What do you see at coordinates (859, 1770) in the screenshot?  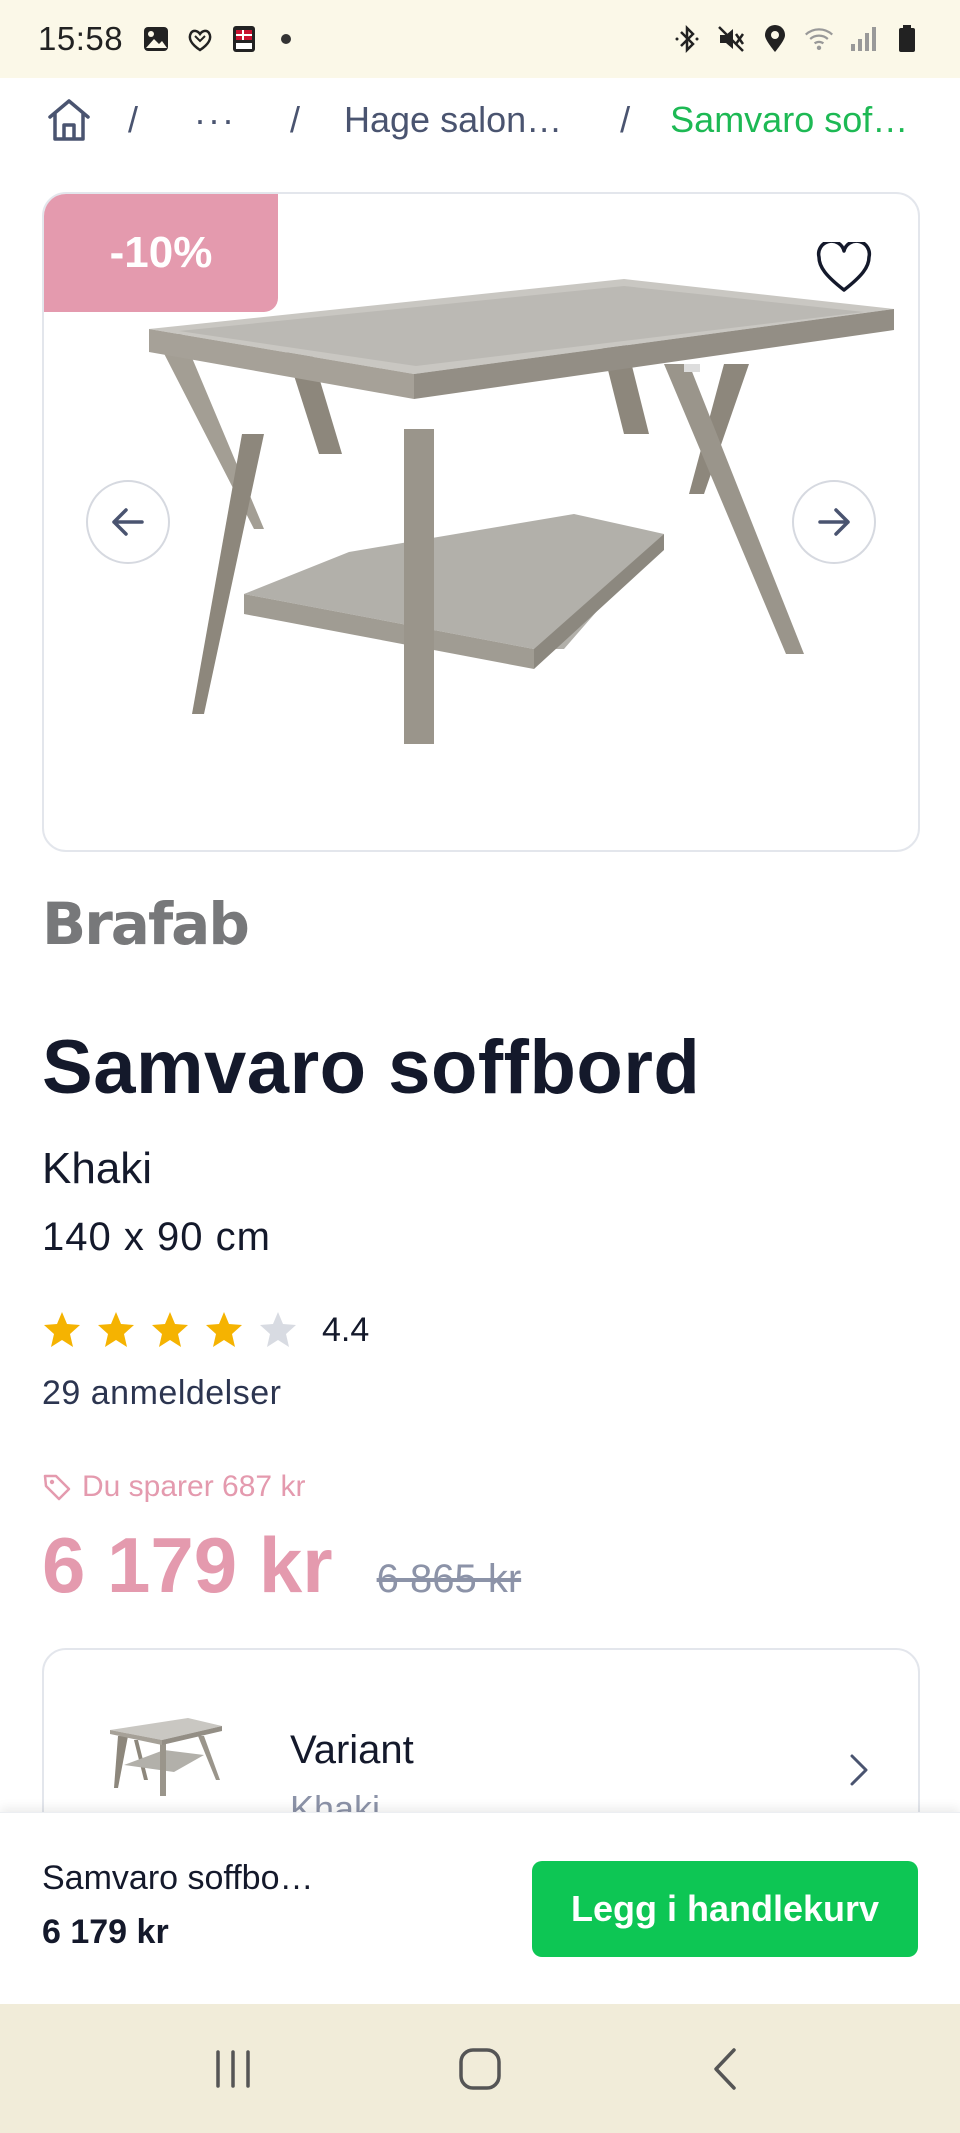 I see `chevron-right-icon` at bounding box center [859, 1770].